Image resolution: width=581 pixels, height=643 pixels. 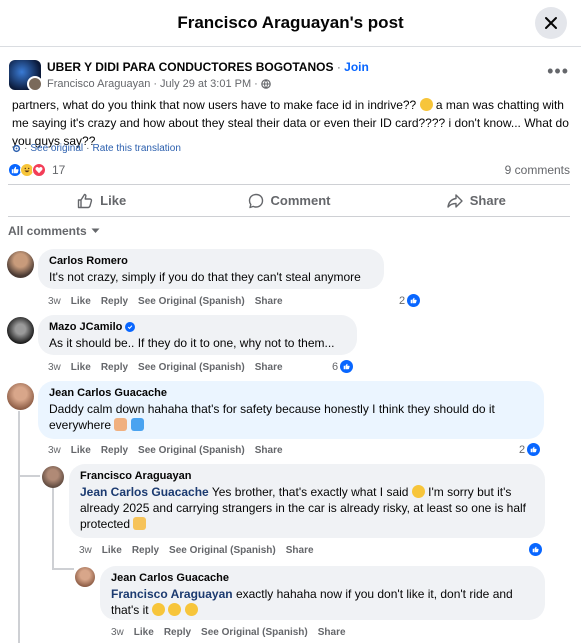 I want to click on hand-emoji-icon, so click(x=140, y=523).